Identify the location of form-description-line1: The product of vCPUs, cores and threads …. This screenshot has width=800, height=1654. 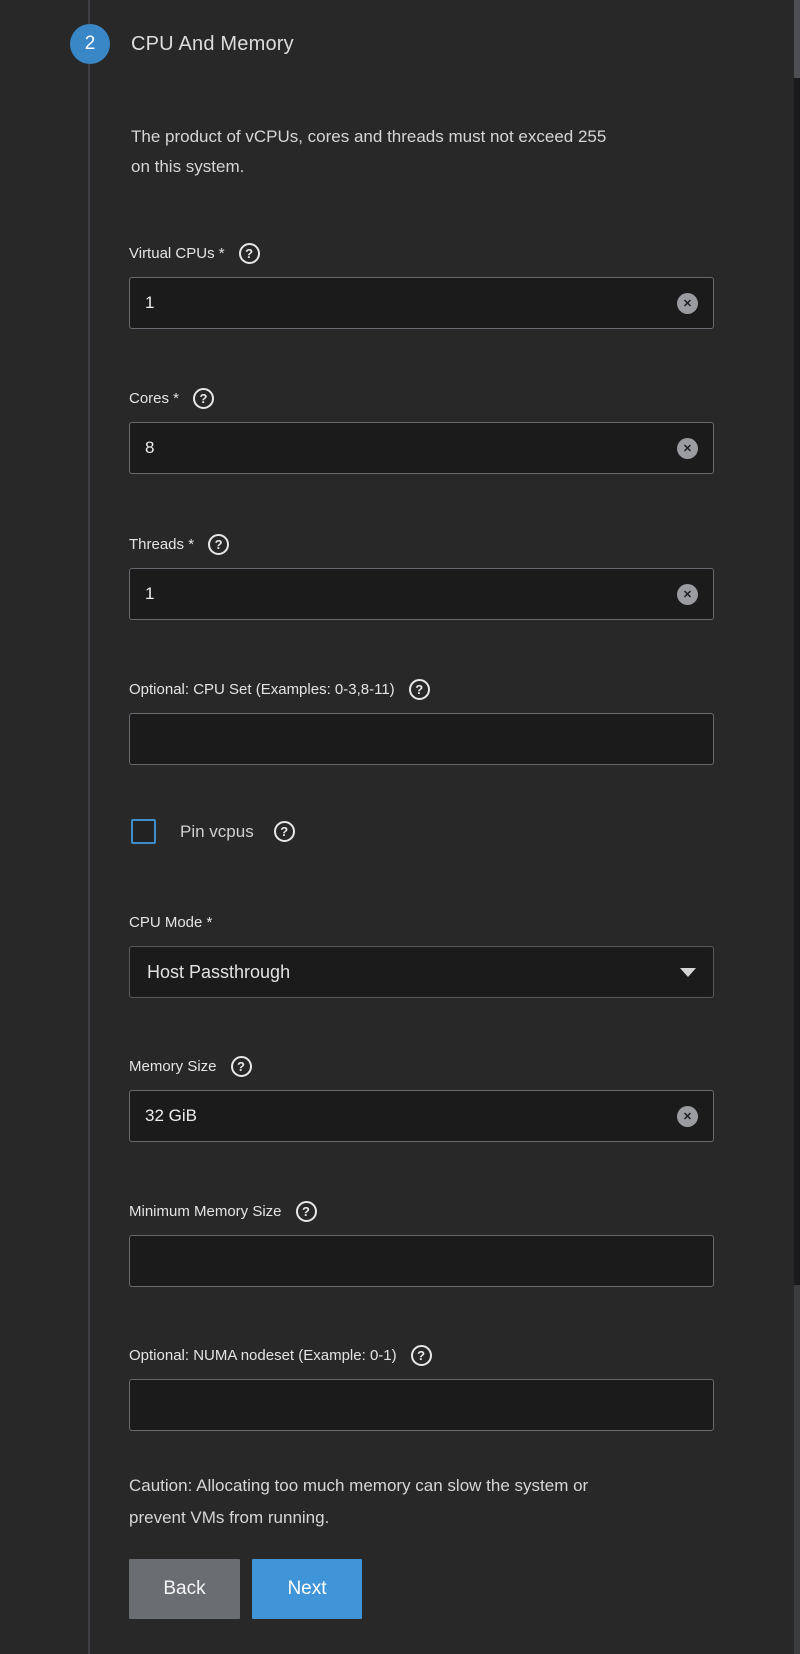
(369, 136).